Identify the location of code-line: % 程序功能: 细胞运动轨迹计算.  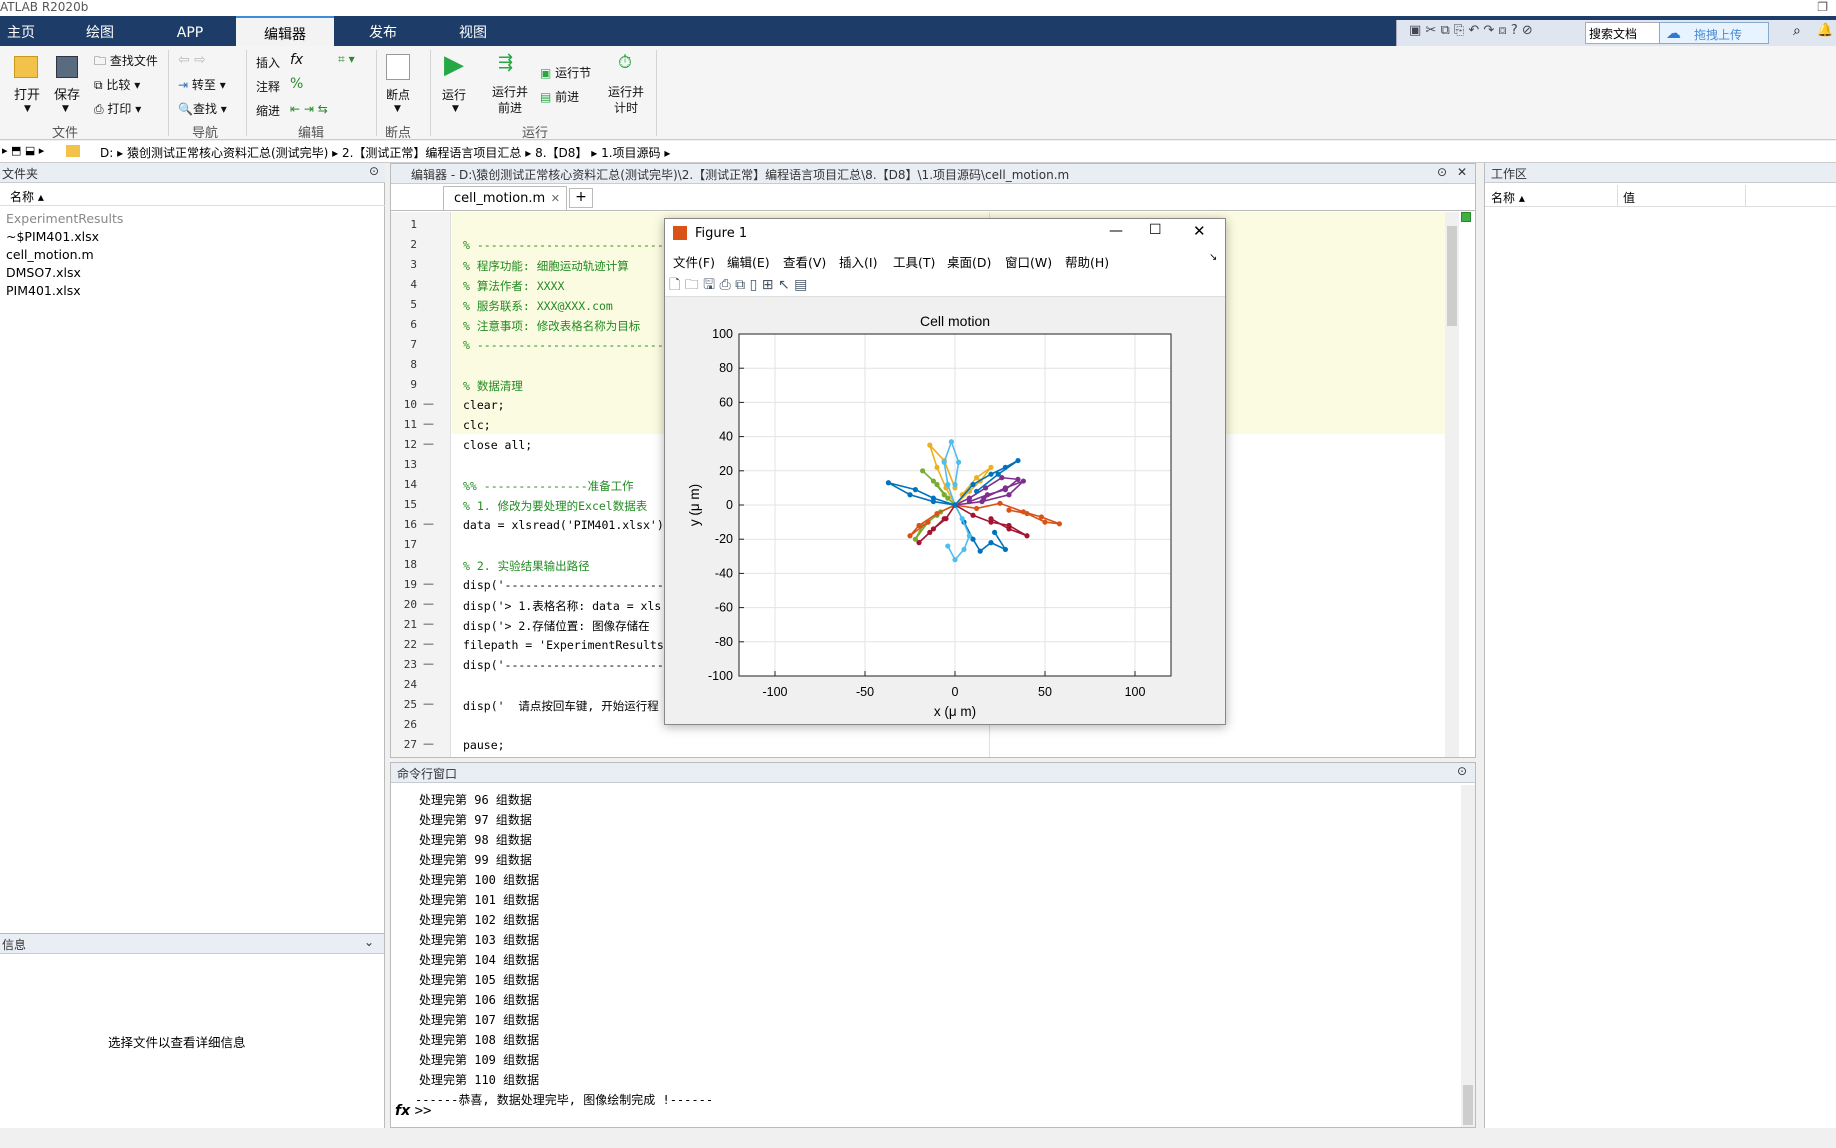
(546, 266).